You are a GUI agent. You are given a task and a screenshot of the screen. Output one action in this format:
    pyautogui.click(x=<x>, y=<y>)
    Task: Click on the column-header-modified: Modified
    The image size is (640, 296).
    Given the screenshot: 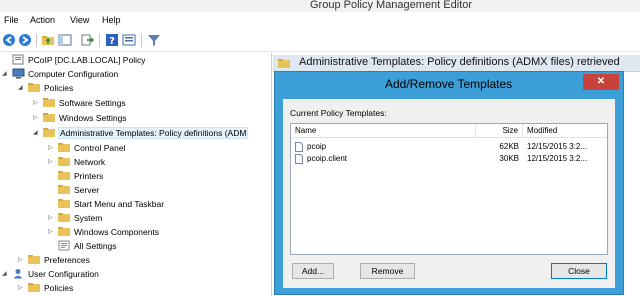 What is the action you would take?
    pyautogui.click(x=565, y=131)
    